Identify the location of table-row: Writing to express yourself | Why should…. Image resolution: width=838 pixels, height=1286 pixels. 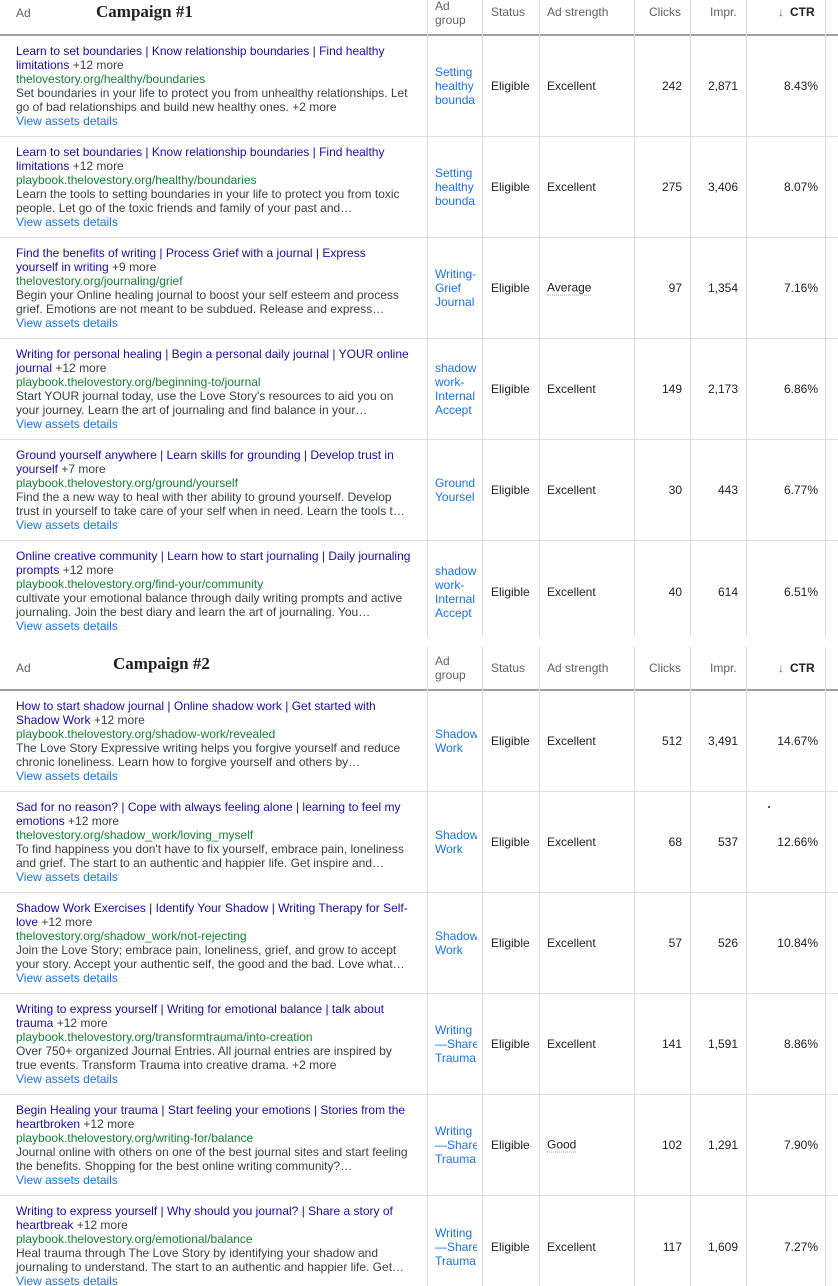
(419, 1241).